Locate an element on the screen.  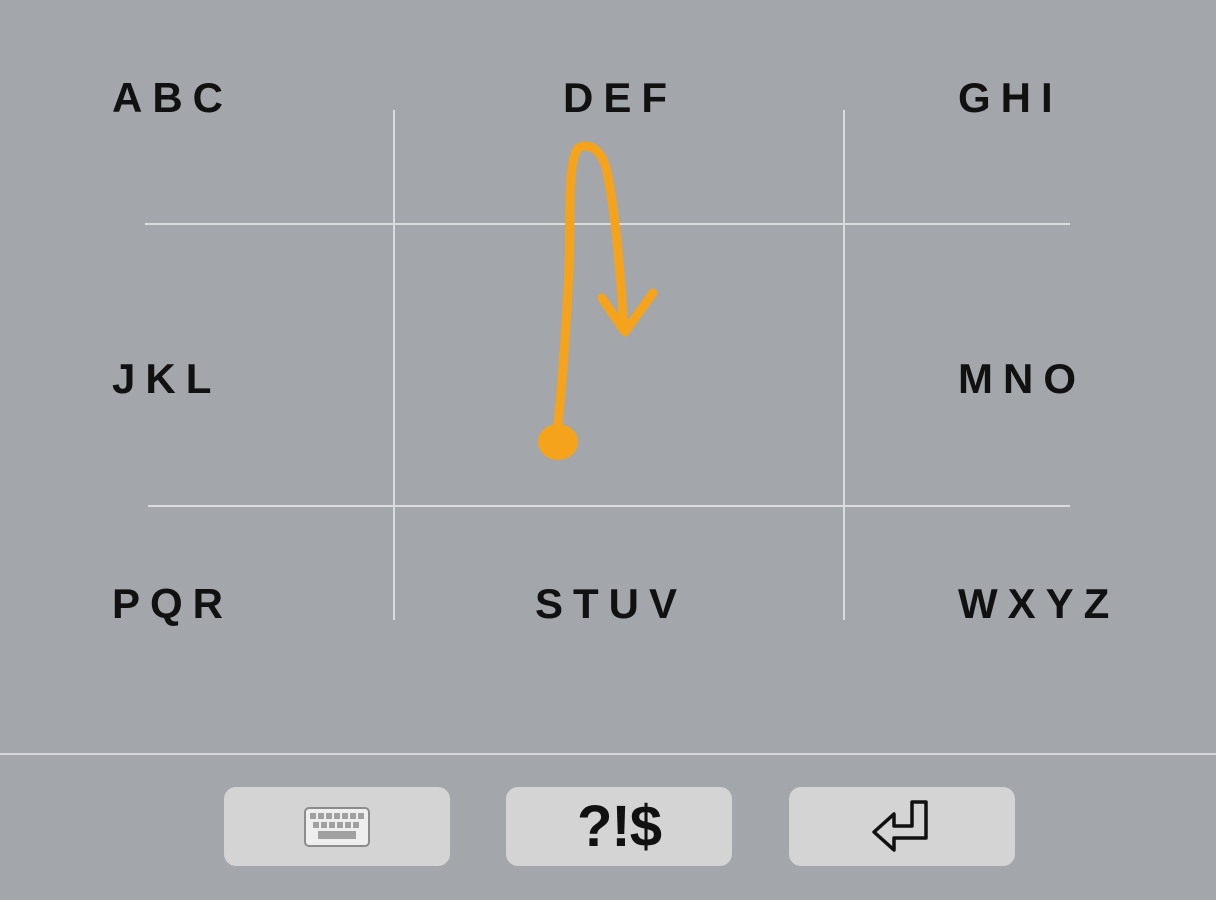
symbols-label: ?!$ is located at coordinates (619, 826).